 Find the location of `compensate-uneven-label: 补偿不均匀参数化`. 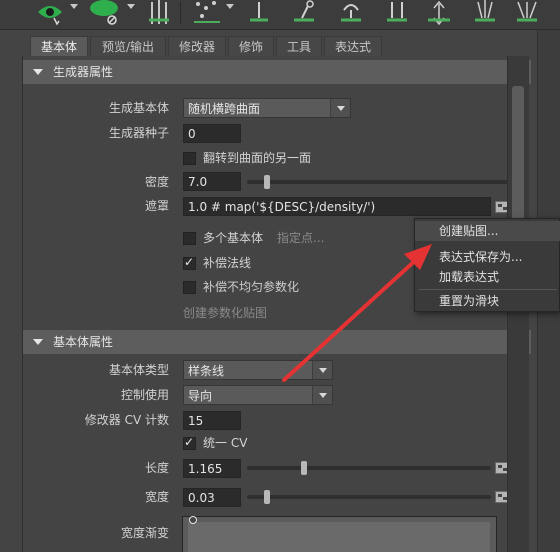

compensate-uneven-label: 补偿不均匀参数化 is located at coordinates (251, 287).